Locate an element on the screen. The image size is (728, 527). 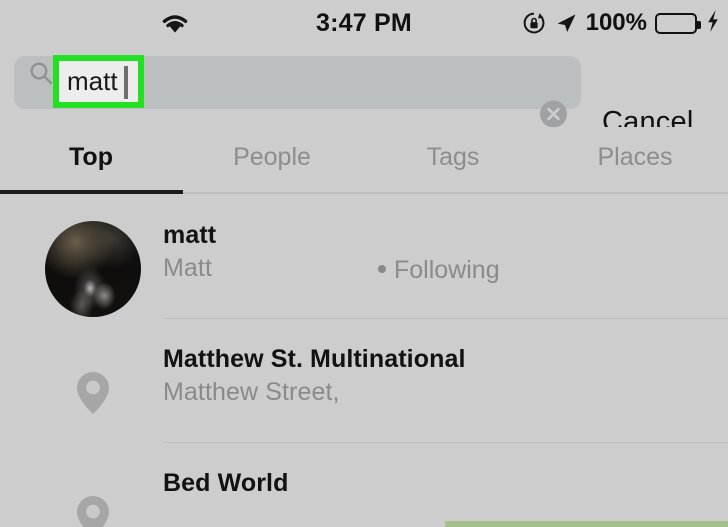
status-right-group: 100% is located at coordinates (621, 23).